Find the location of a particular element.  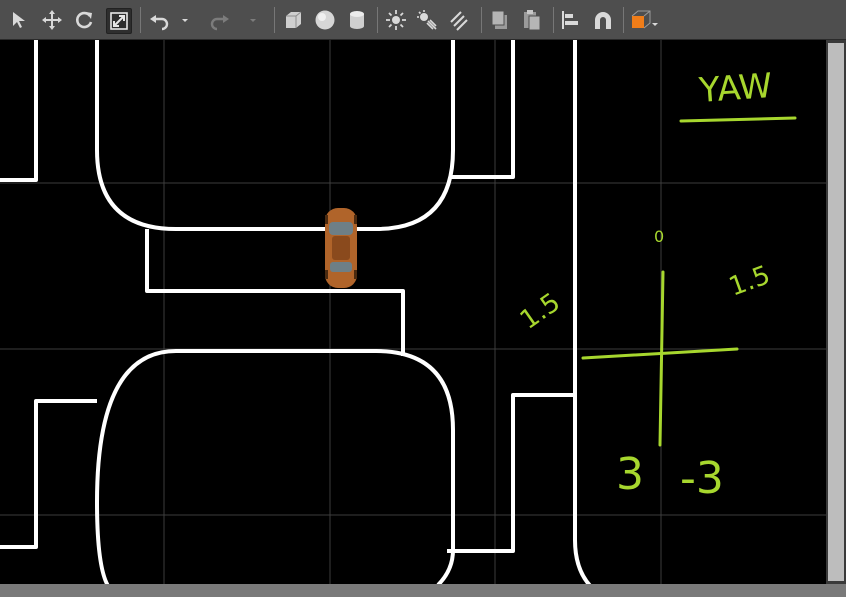

directional-light-icon is located at coordinates (459, 21).